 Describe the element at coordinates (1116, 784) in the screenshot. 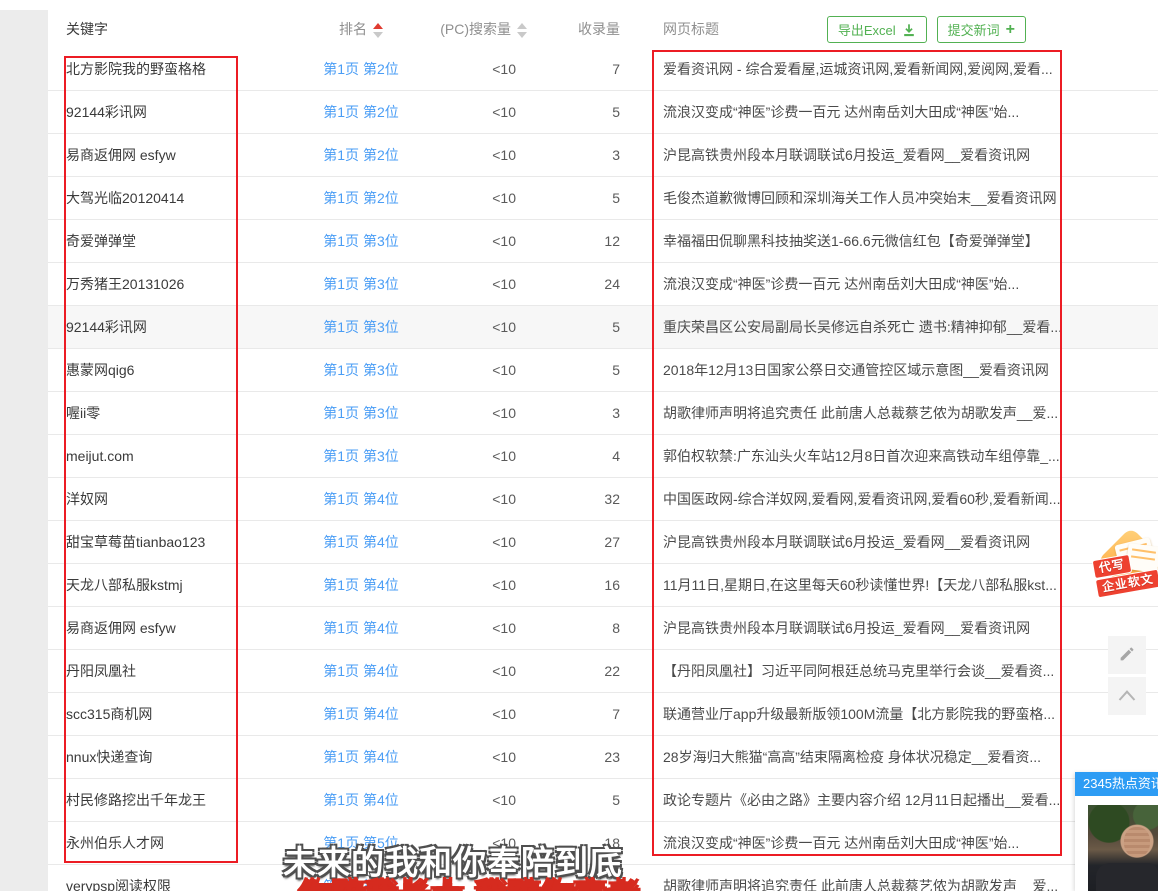

I see `news-popup-title: 2345热点资讯` at that location.